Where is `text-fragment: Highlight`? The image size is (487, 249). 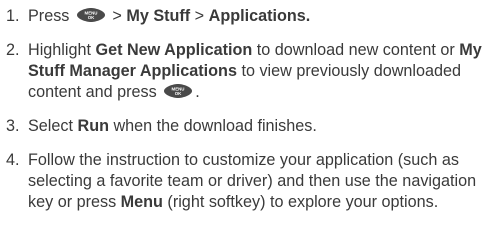 text-fragment: Highlight is located at coordinates (62, 50).